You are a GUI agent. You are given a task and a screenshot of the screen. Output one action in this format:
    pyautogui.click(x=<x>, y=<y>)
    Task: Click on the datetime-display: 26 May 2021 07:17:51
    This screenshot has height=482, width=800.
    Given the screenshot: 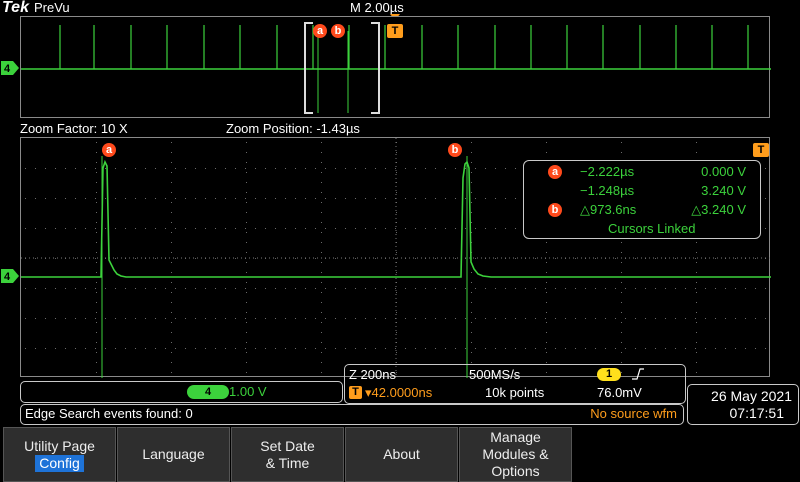 What is the action you would take?
    pyautogui.click(x=743, y=404)
    